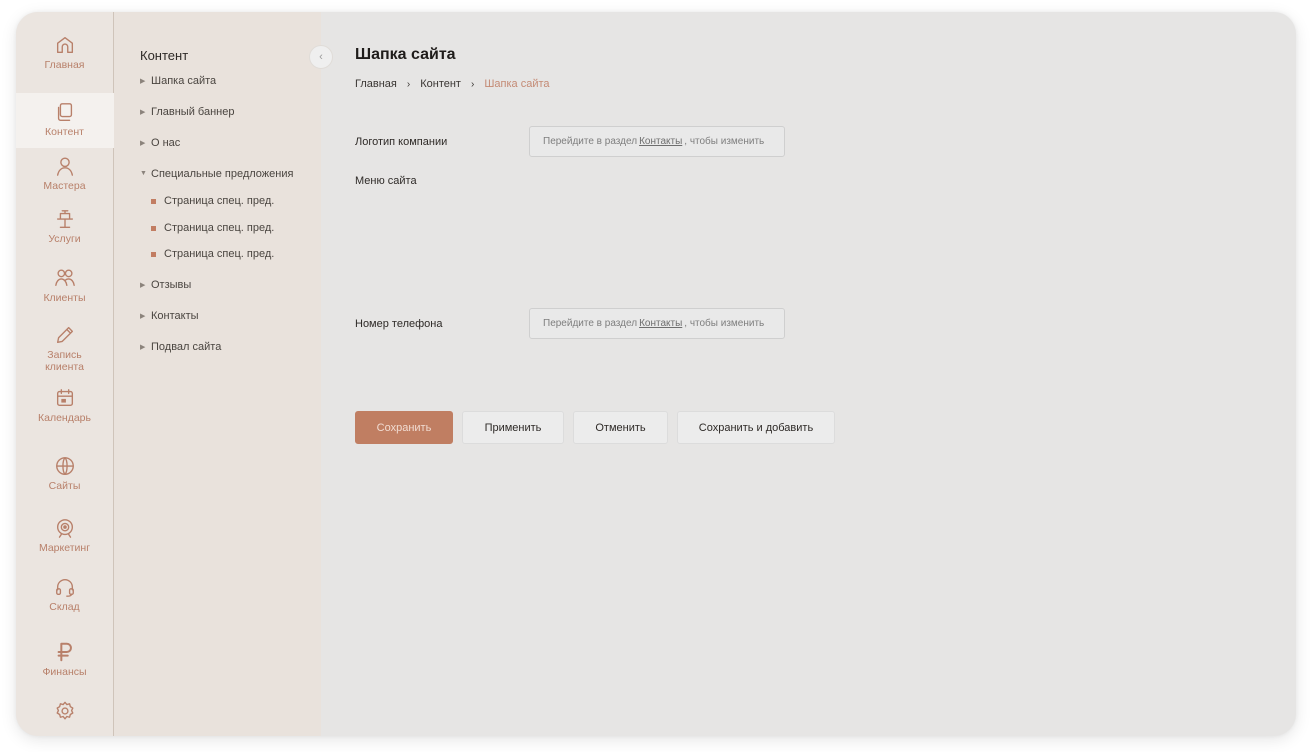  I want to click on nav-label: Мастера, so click(64, 186).